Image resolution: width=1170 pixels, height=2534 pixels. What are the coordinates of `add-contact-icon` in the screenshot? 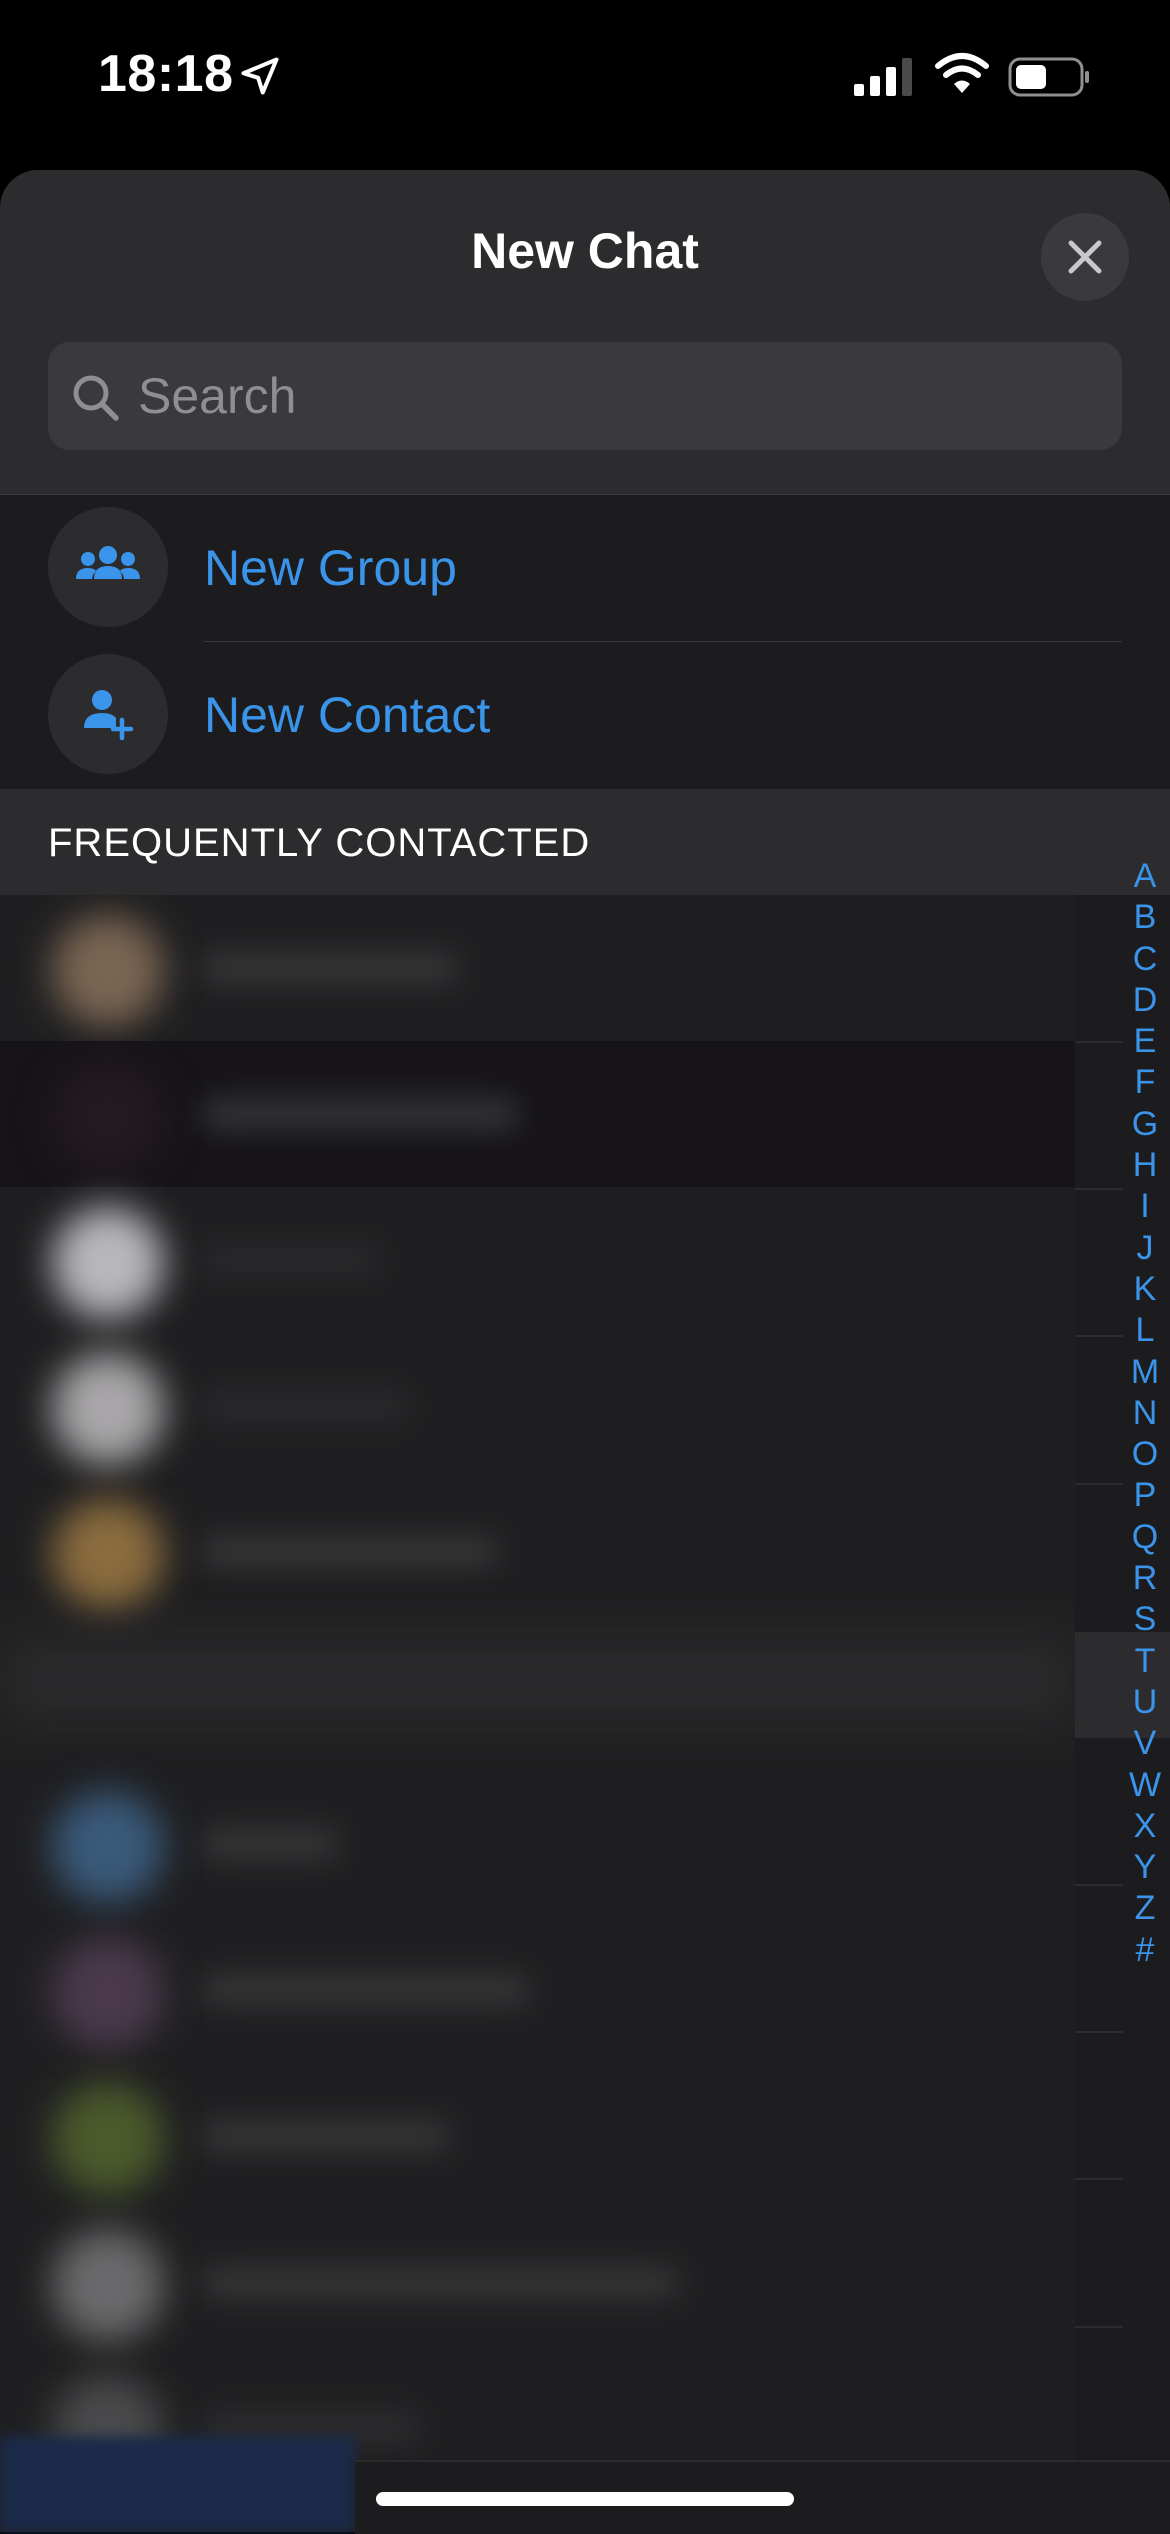 It's located at (109, 715).